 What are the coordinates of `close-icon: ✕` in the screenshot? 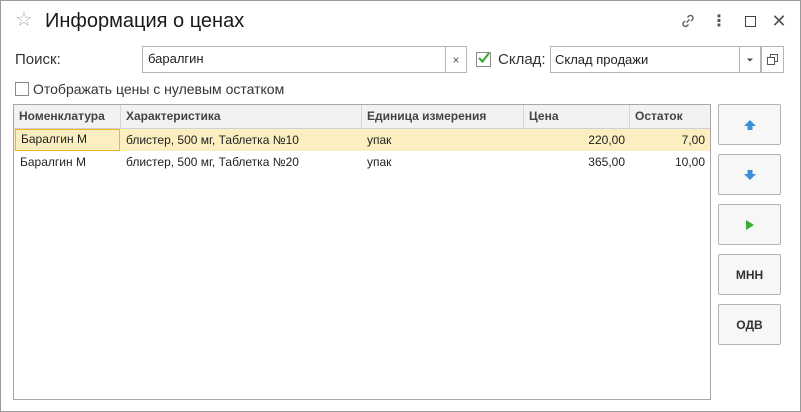 It's located at (779, 21).